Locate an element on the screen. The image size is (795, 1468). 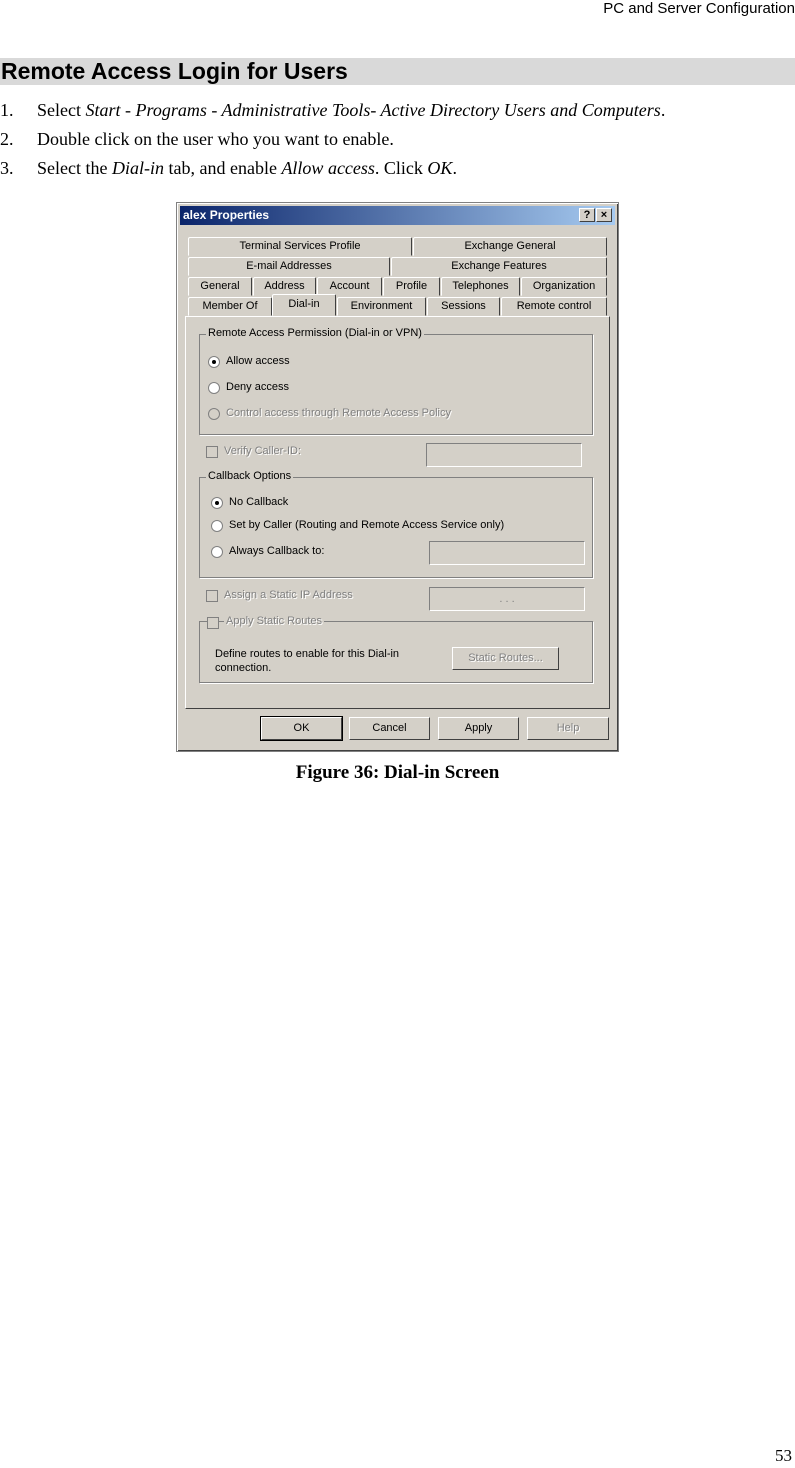
routes-desc-line2: connection. is located at coordinates (243, 668).